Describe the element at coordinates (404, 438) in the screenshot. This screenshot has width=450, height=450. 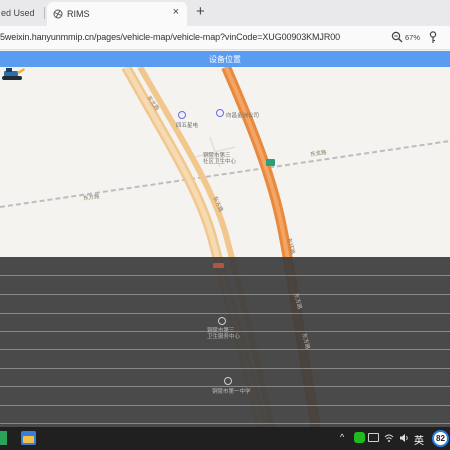
I see `volume-icon` at that location.